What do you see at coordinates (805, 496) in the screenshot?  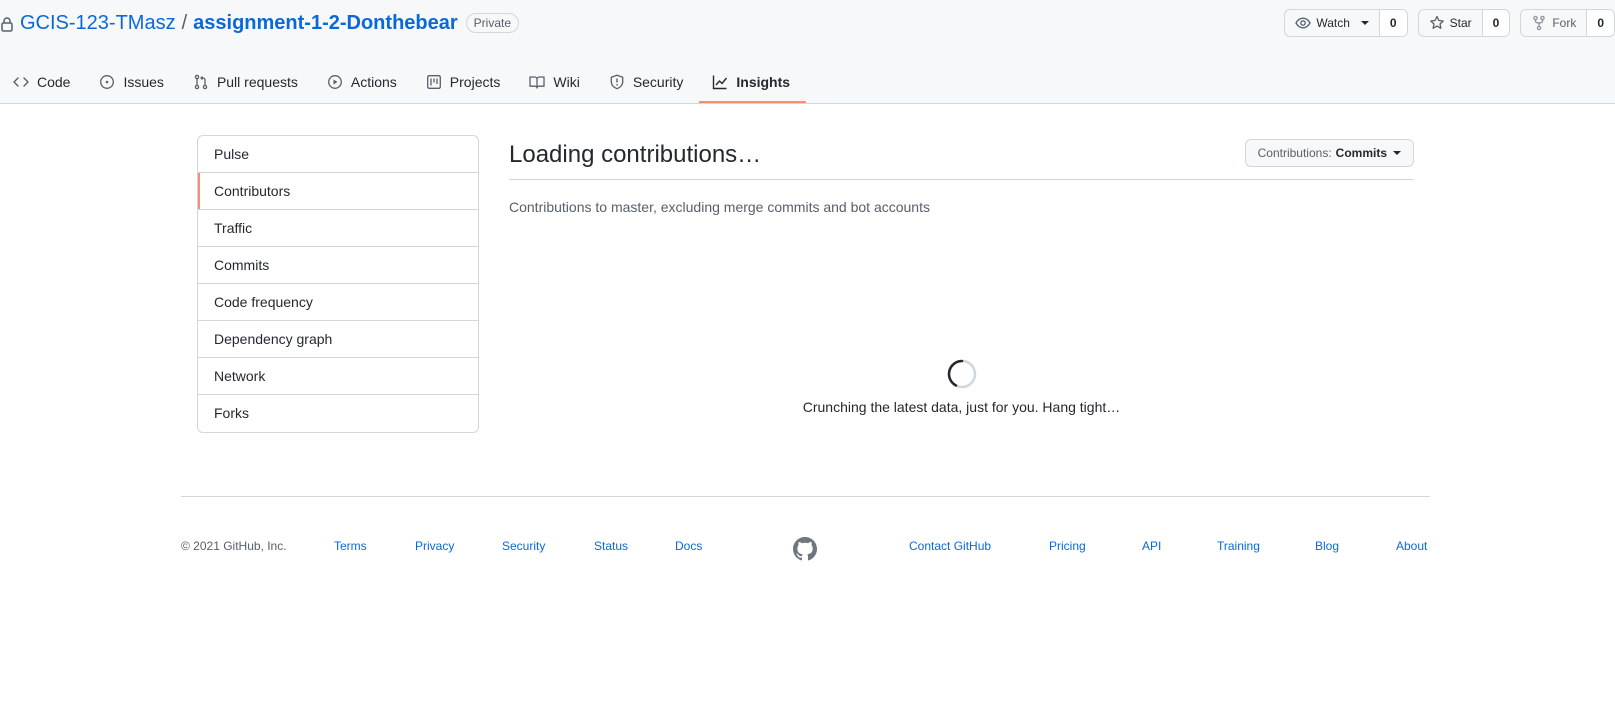 I see `footer-divider` at bounding box center [805, 496].